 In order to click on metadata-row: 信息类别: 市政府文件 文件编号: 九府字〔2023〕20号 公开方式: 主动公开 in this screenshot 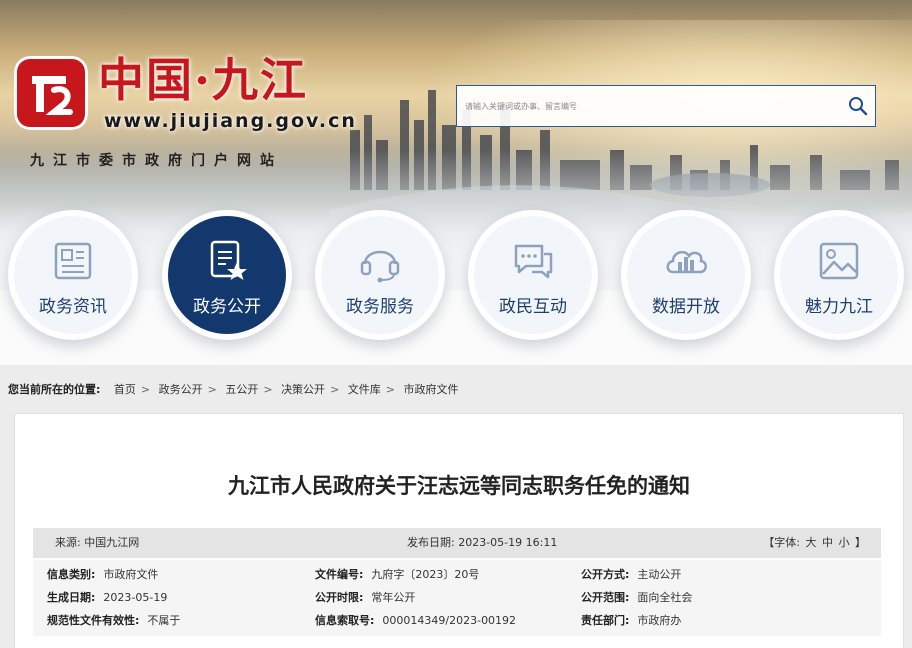, I will do `click(457, 575)`.